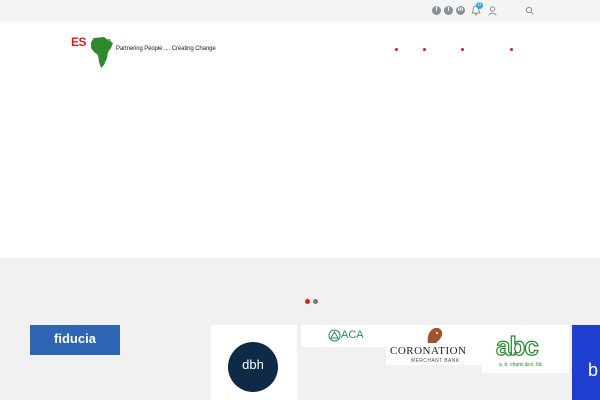  Describe the element at coordinates (300, 11) in the screenshot. I see `top-utility-bar: f t in 0` at that location.